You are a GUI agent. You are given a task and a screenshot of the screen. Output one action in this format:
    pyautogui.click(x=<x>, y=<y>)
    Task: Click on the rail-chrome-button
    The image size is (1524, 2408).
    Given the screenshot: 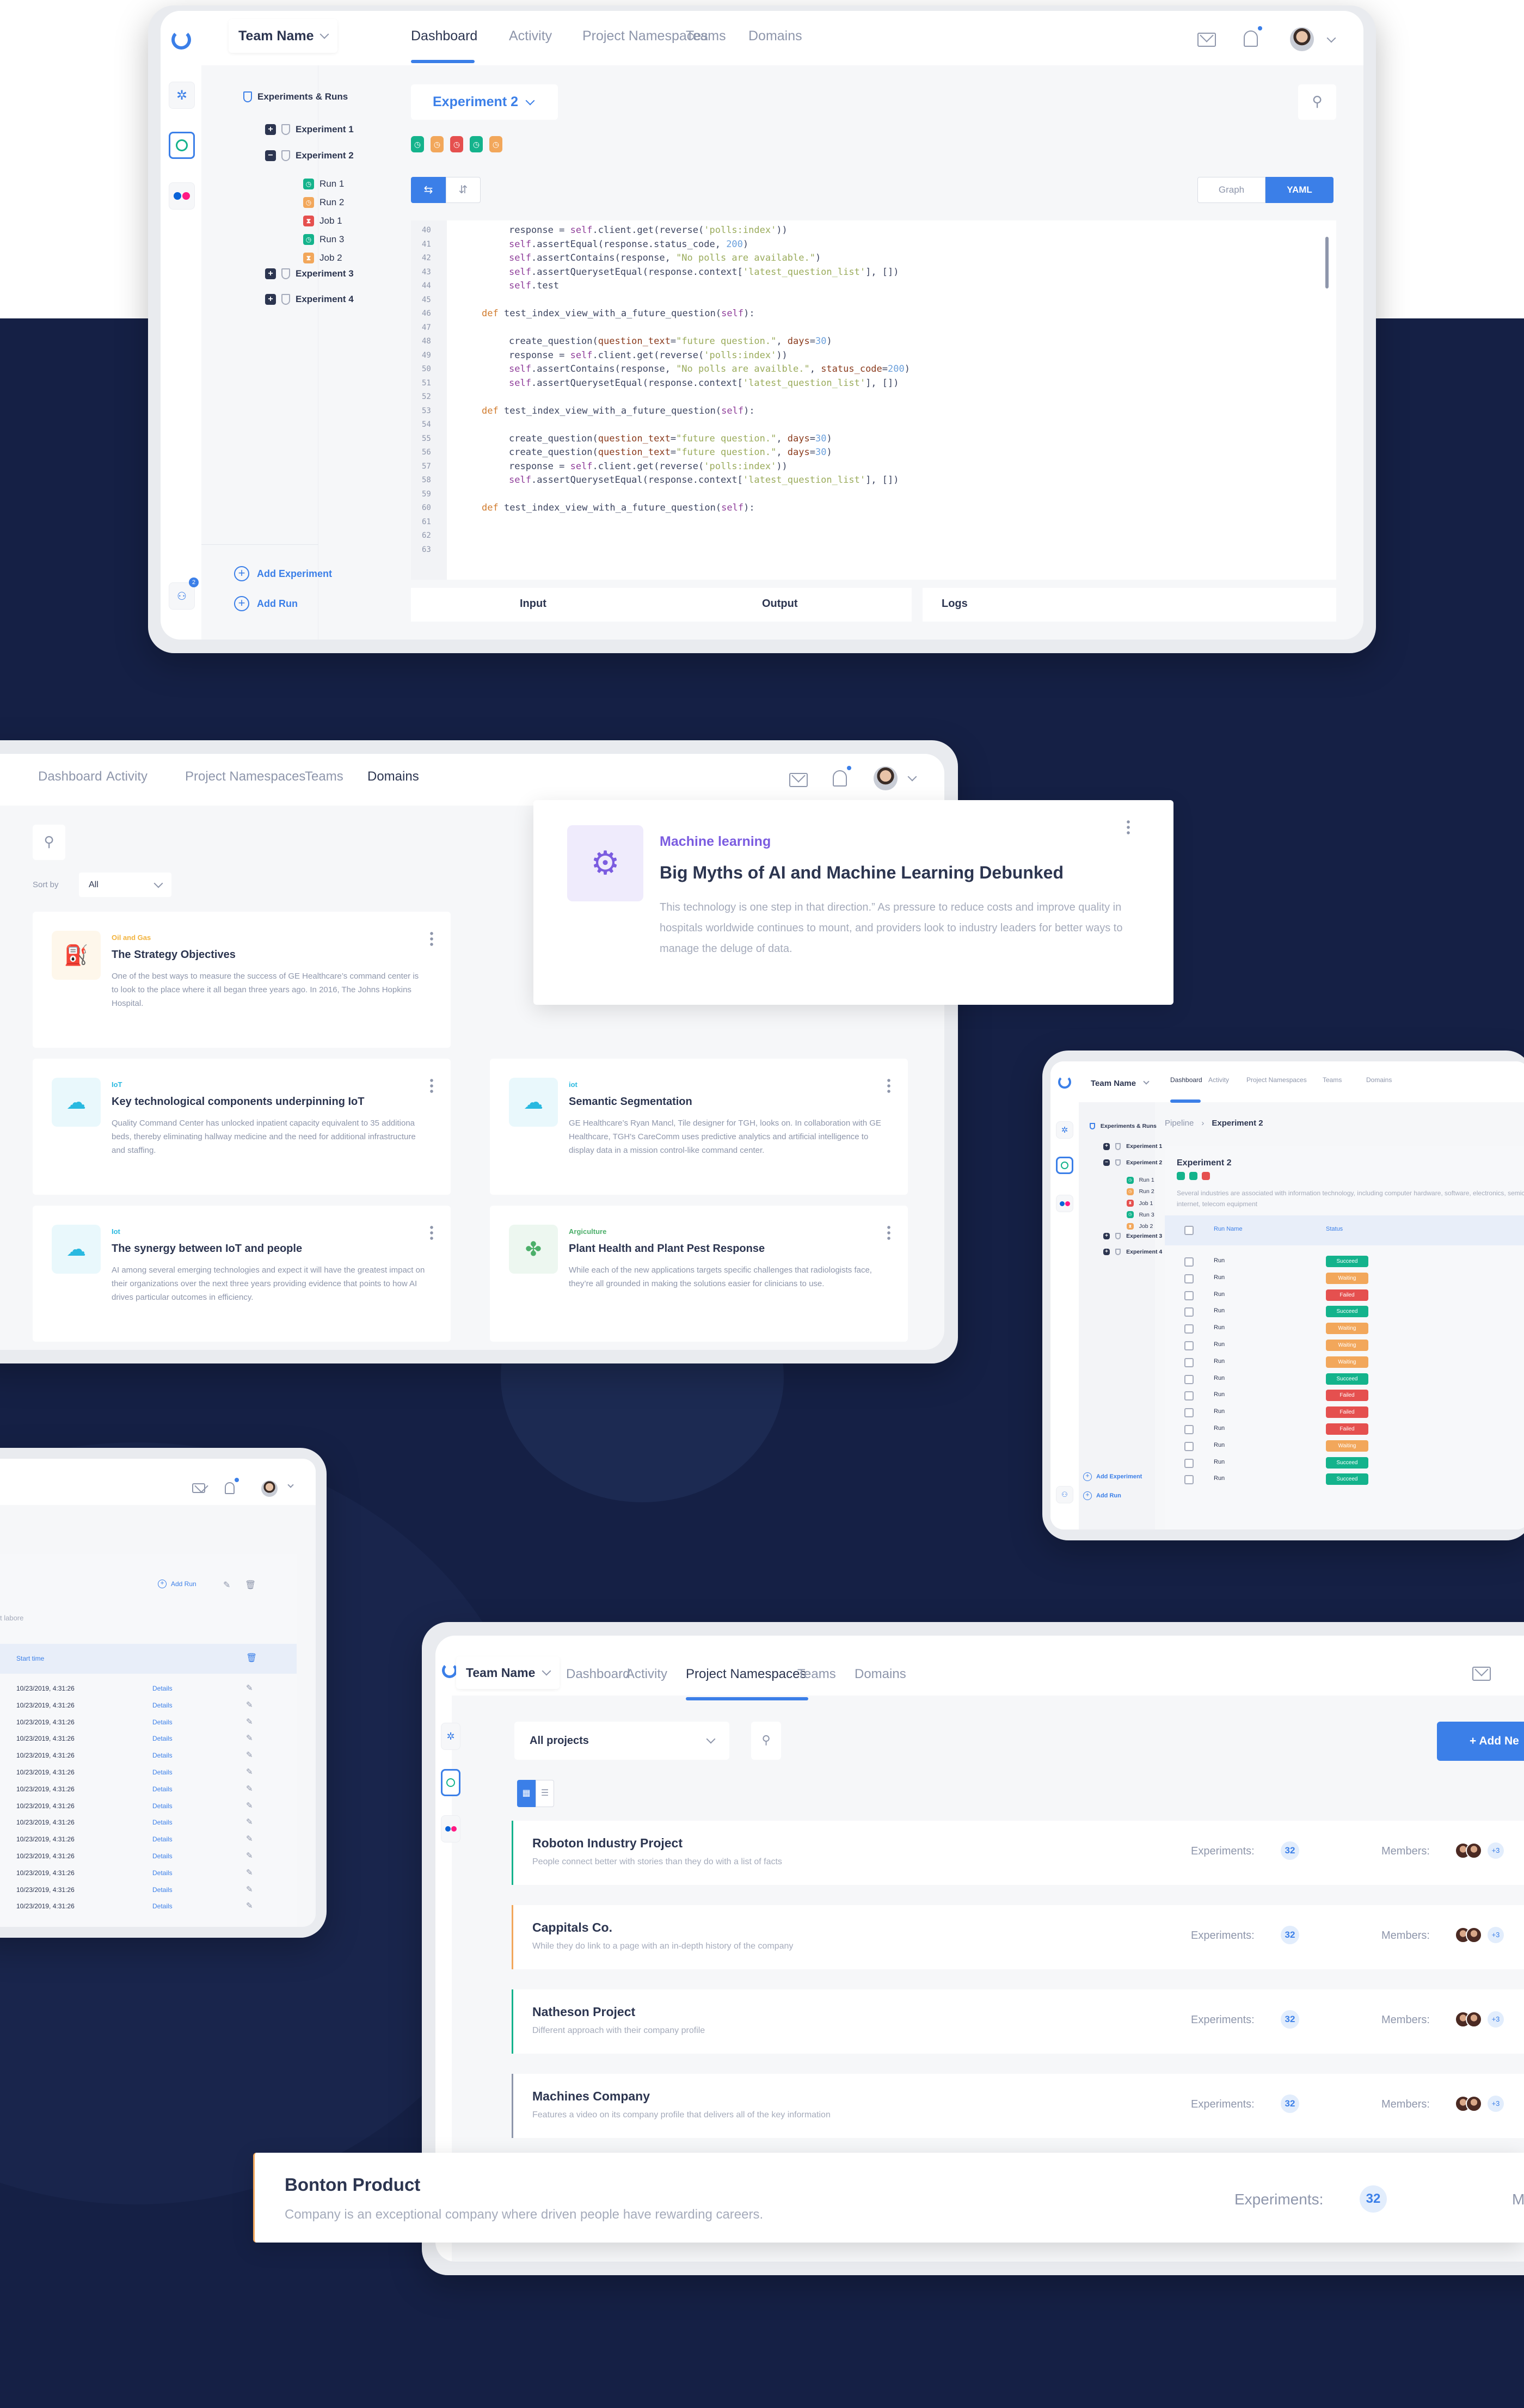 What is the action you would take?
    pyautogui.click(x=182, y=145)
    